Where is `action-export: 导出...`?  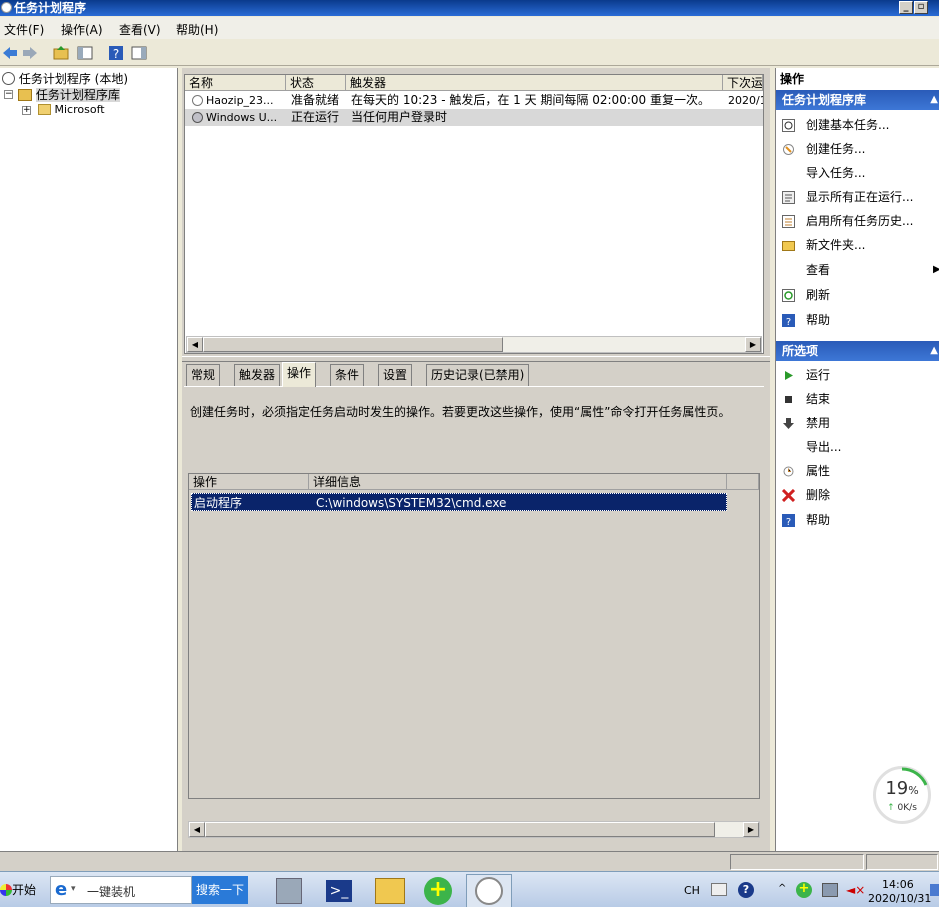 action-export: 导出... is located at coordinates (857, 447).